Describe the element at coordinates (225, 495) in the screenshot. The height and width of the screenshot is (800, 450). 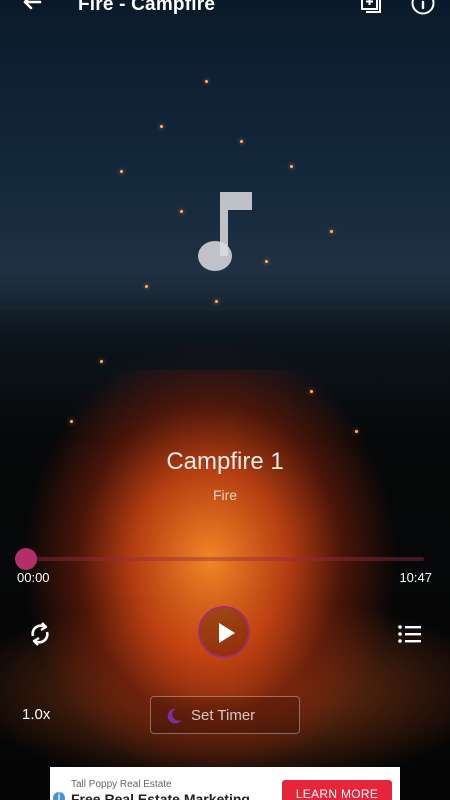
I see `track-category: Fire` at that location.